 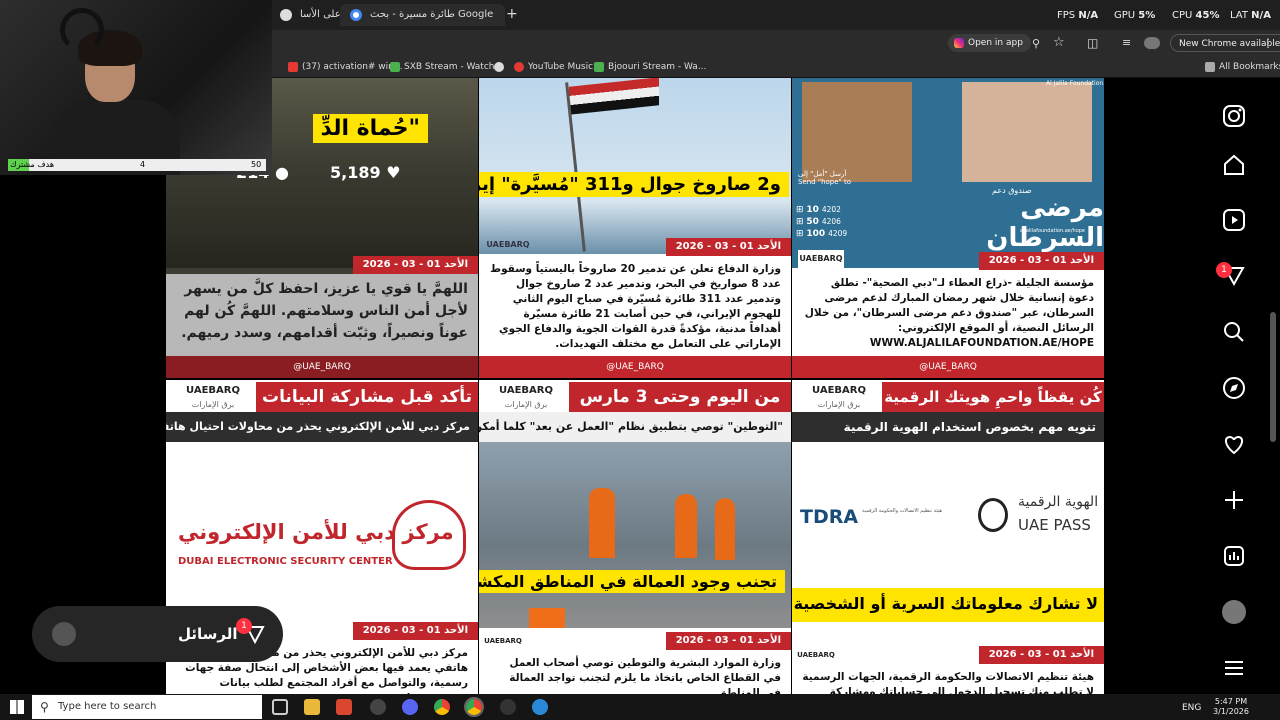 What do you see at coordinates (1234, 165) in the screenshot?
I see `home-icon` at bounding box center [1234, 165].